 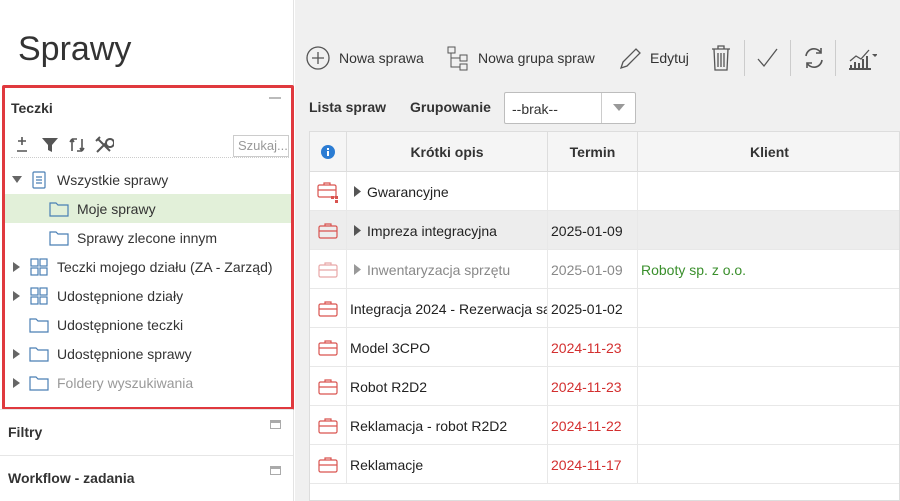 What do you see at coordinates (447, 152) in the screenshot?
I see `column-short-desc: Krótki opis` at bounding box center [447, 152].